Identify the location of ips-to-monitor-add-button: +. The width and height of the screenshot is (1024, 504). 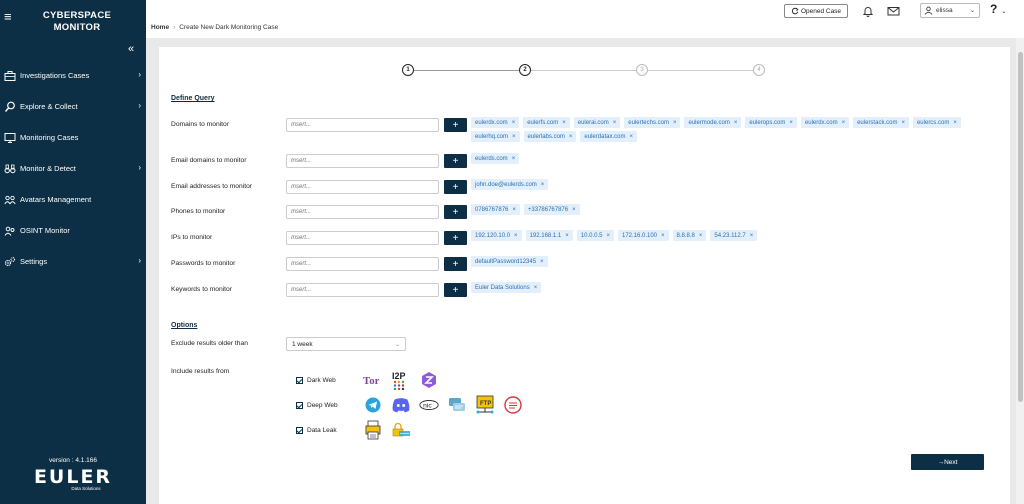
(455, 238).